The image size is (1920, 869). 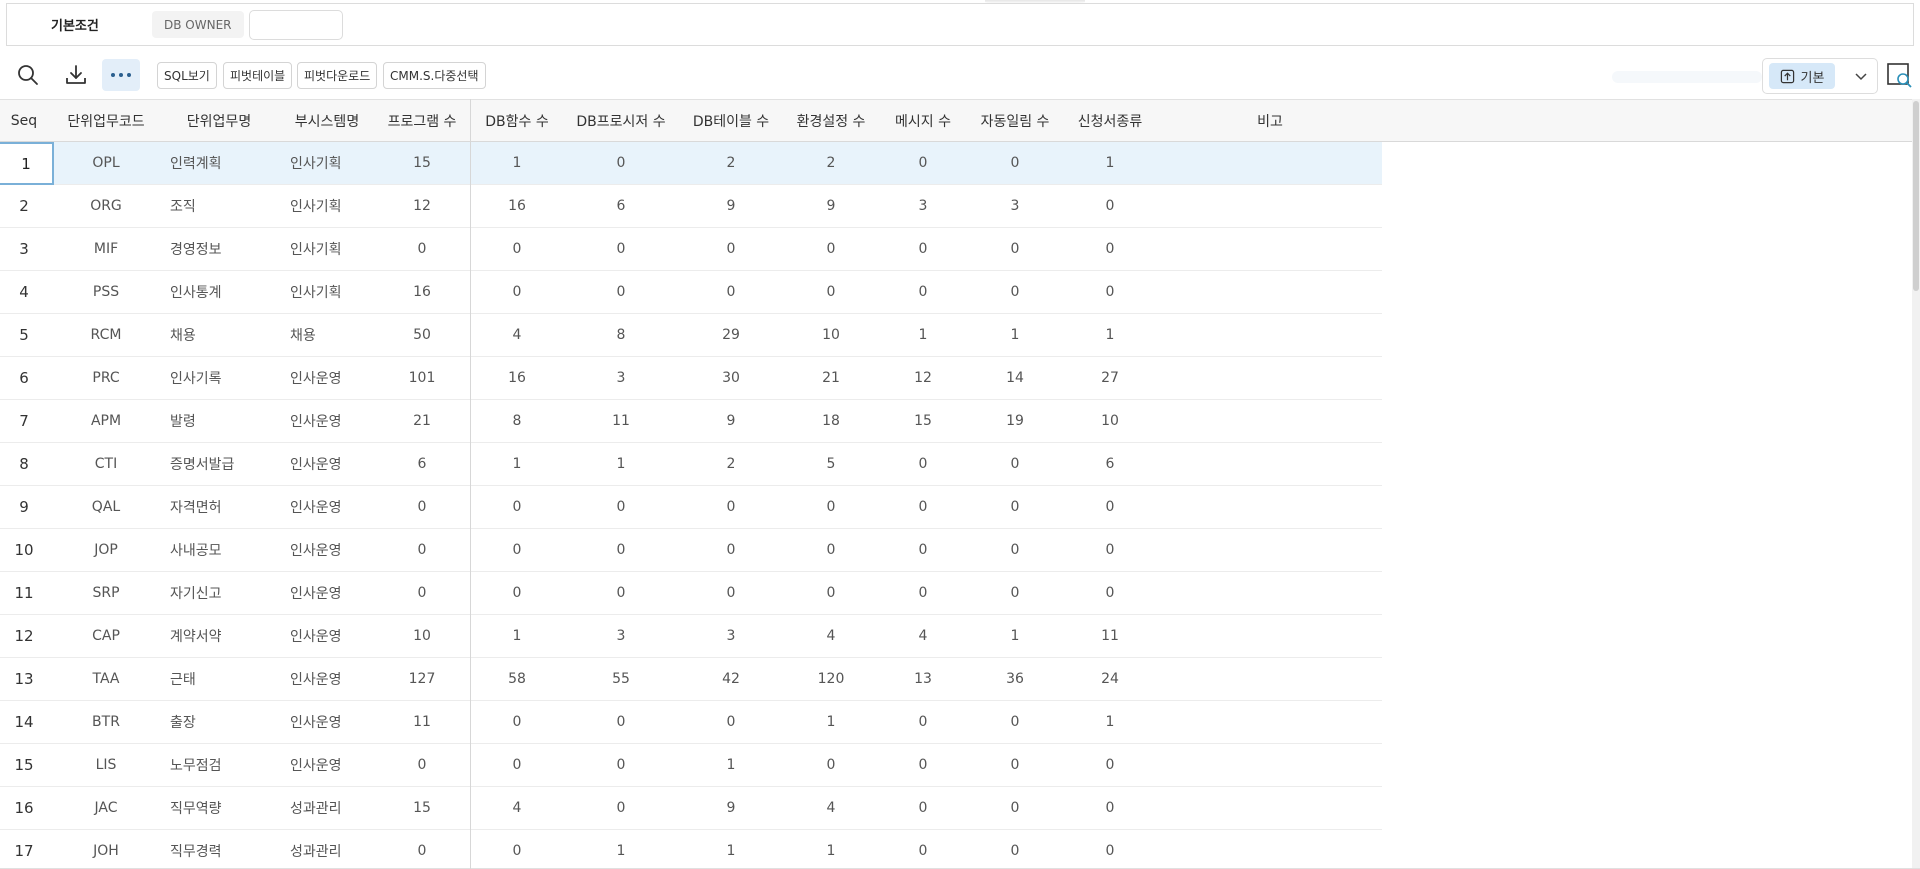 What do you see at coordinates (225, 679) in the screenshot?
I see `cell-unit-name: 근태` at bounding box center [225, 679].